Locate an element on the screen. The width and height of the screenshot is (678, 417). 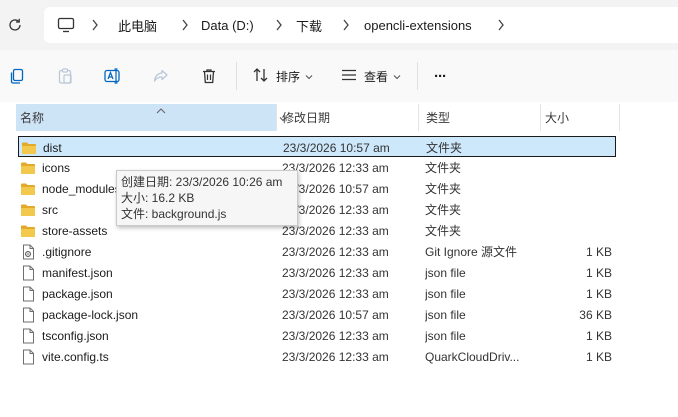
file-name: src is located at coordinates (50, 209).